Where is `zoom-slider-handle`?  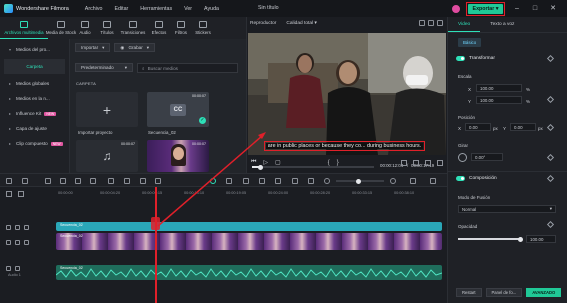 zoom-slider-handle is located at coordinates (358, 181).